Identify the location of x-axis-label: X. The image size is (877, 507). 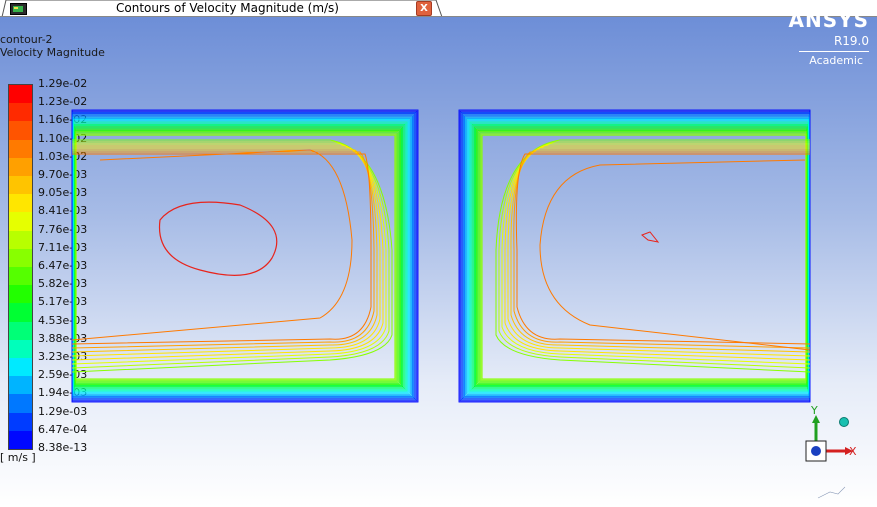
(853, 451).